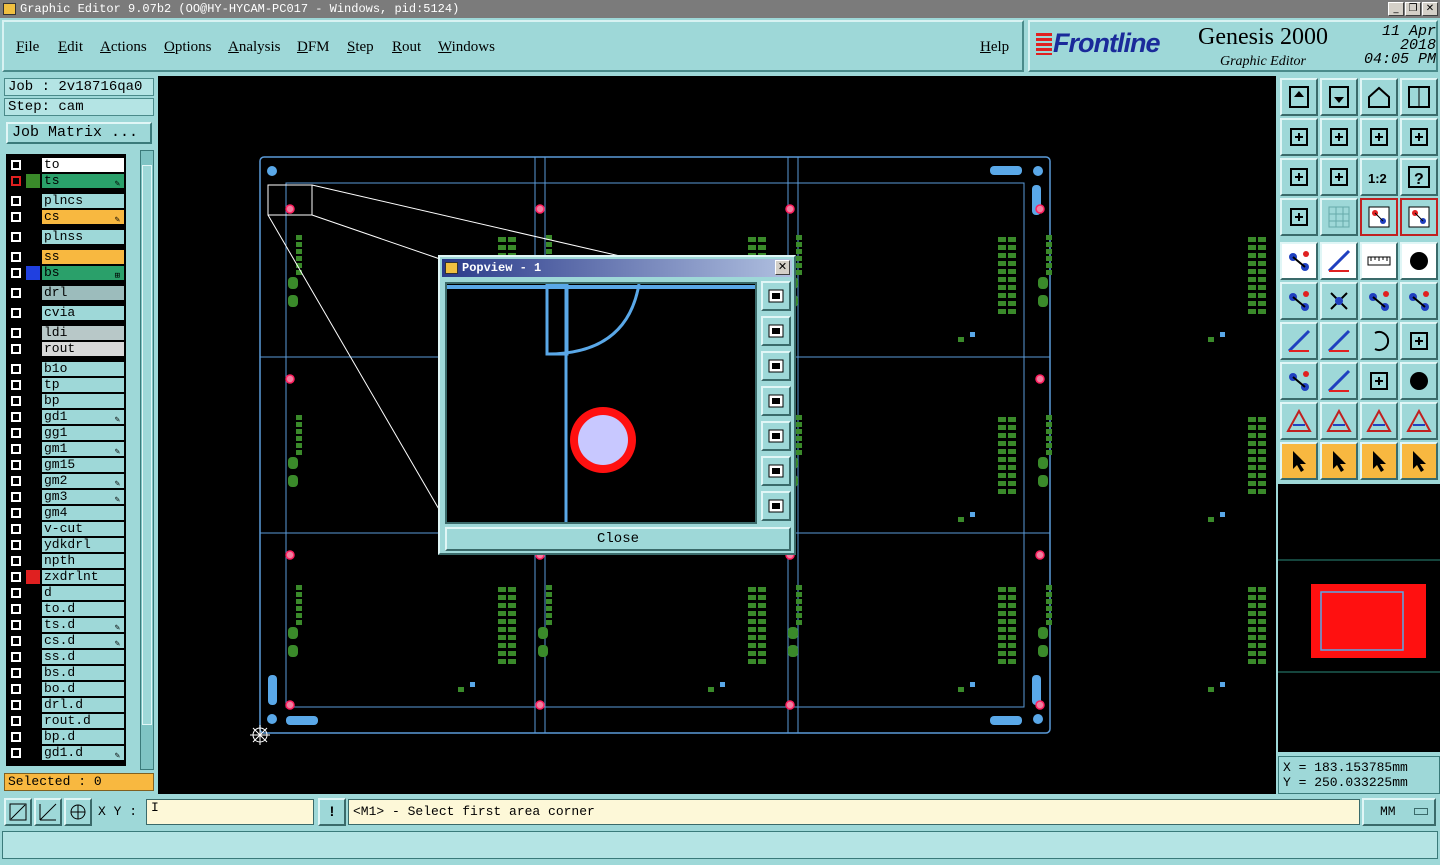 The height and width of the screenshot is (865, 1440). What do you see at coordinates (1379, 261) in the screenshot?
I see `measure-icon` at bounding box center [1379, 261].